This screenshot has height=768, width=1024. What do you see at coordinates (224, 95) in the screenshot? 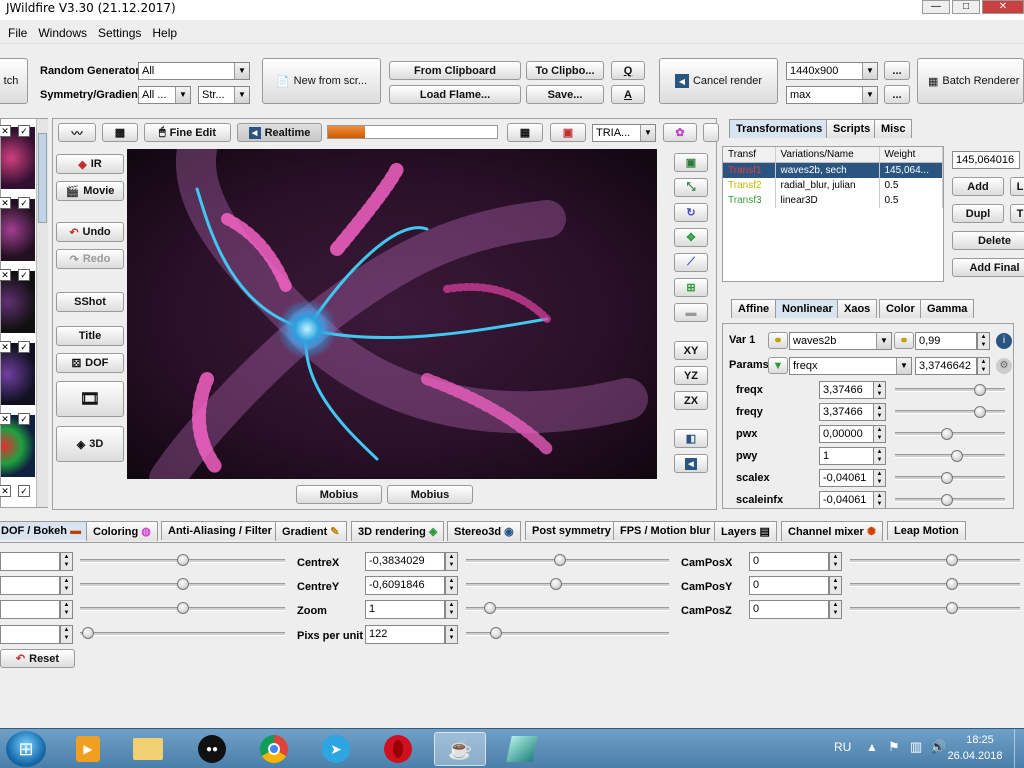
I see `gradient-select: Str... ▼` at bounding box center [224, 95].